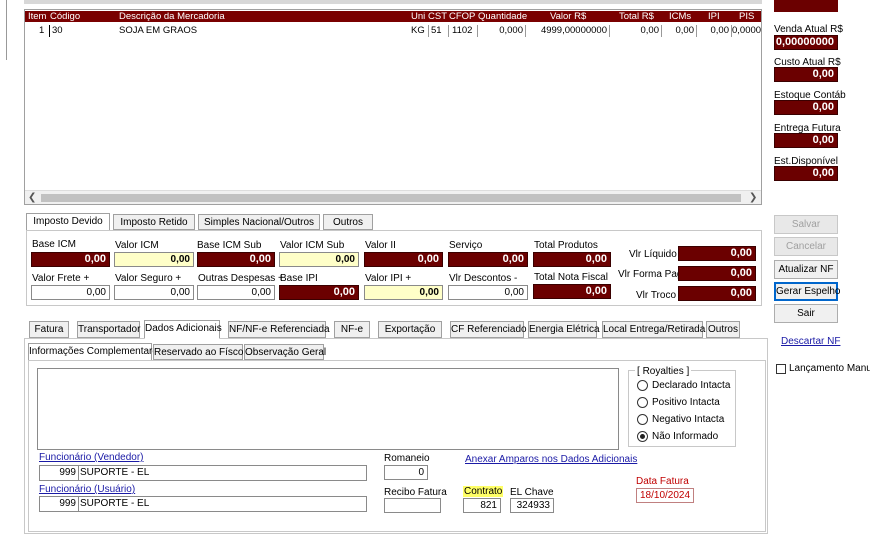  I want to click on func-usuario-field: 999 SUPORTE - EL, so click(203, 504).